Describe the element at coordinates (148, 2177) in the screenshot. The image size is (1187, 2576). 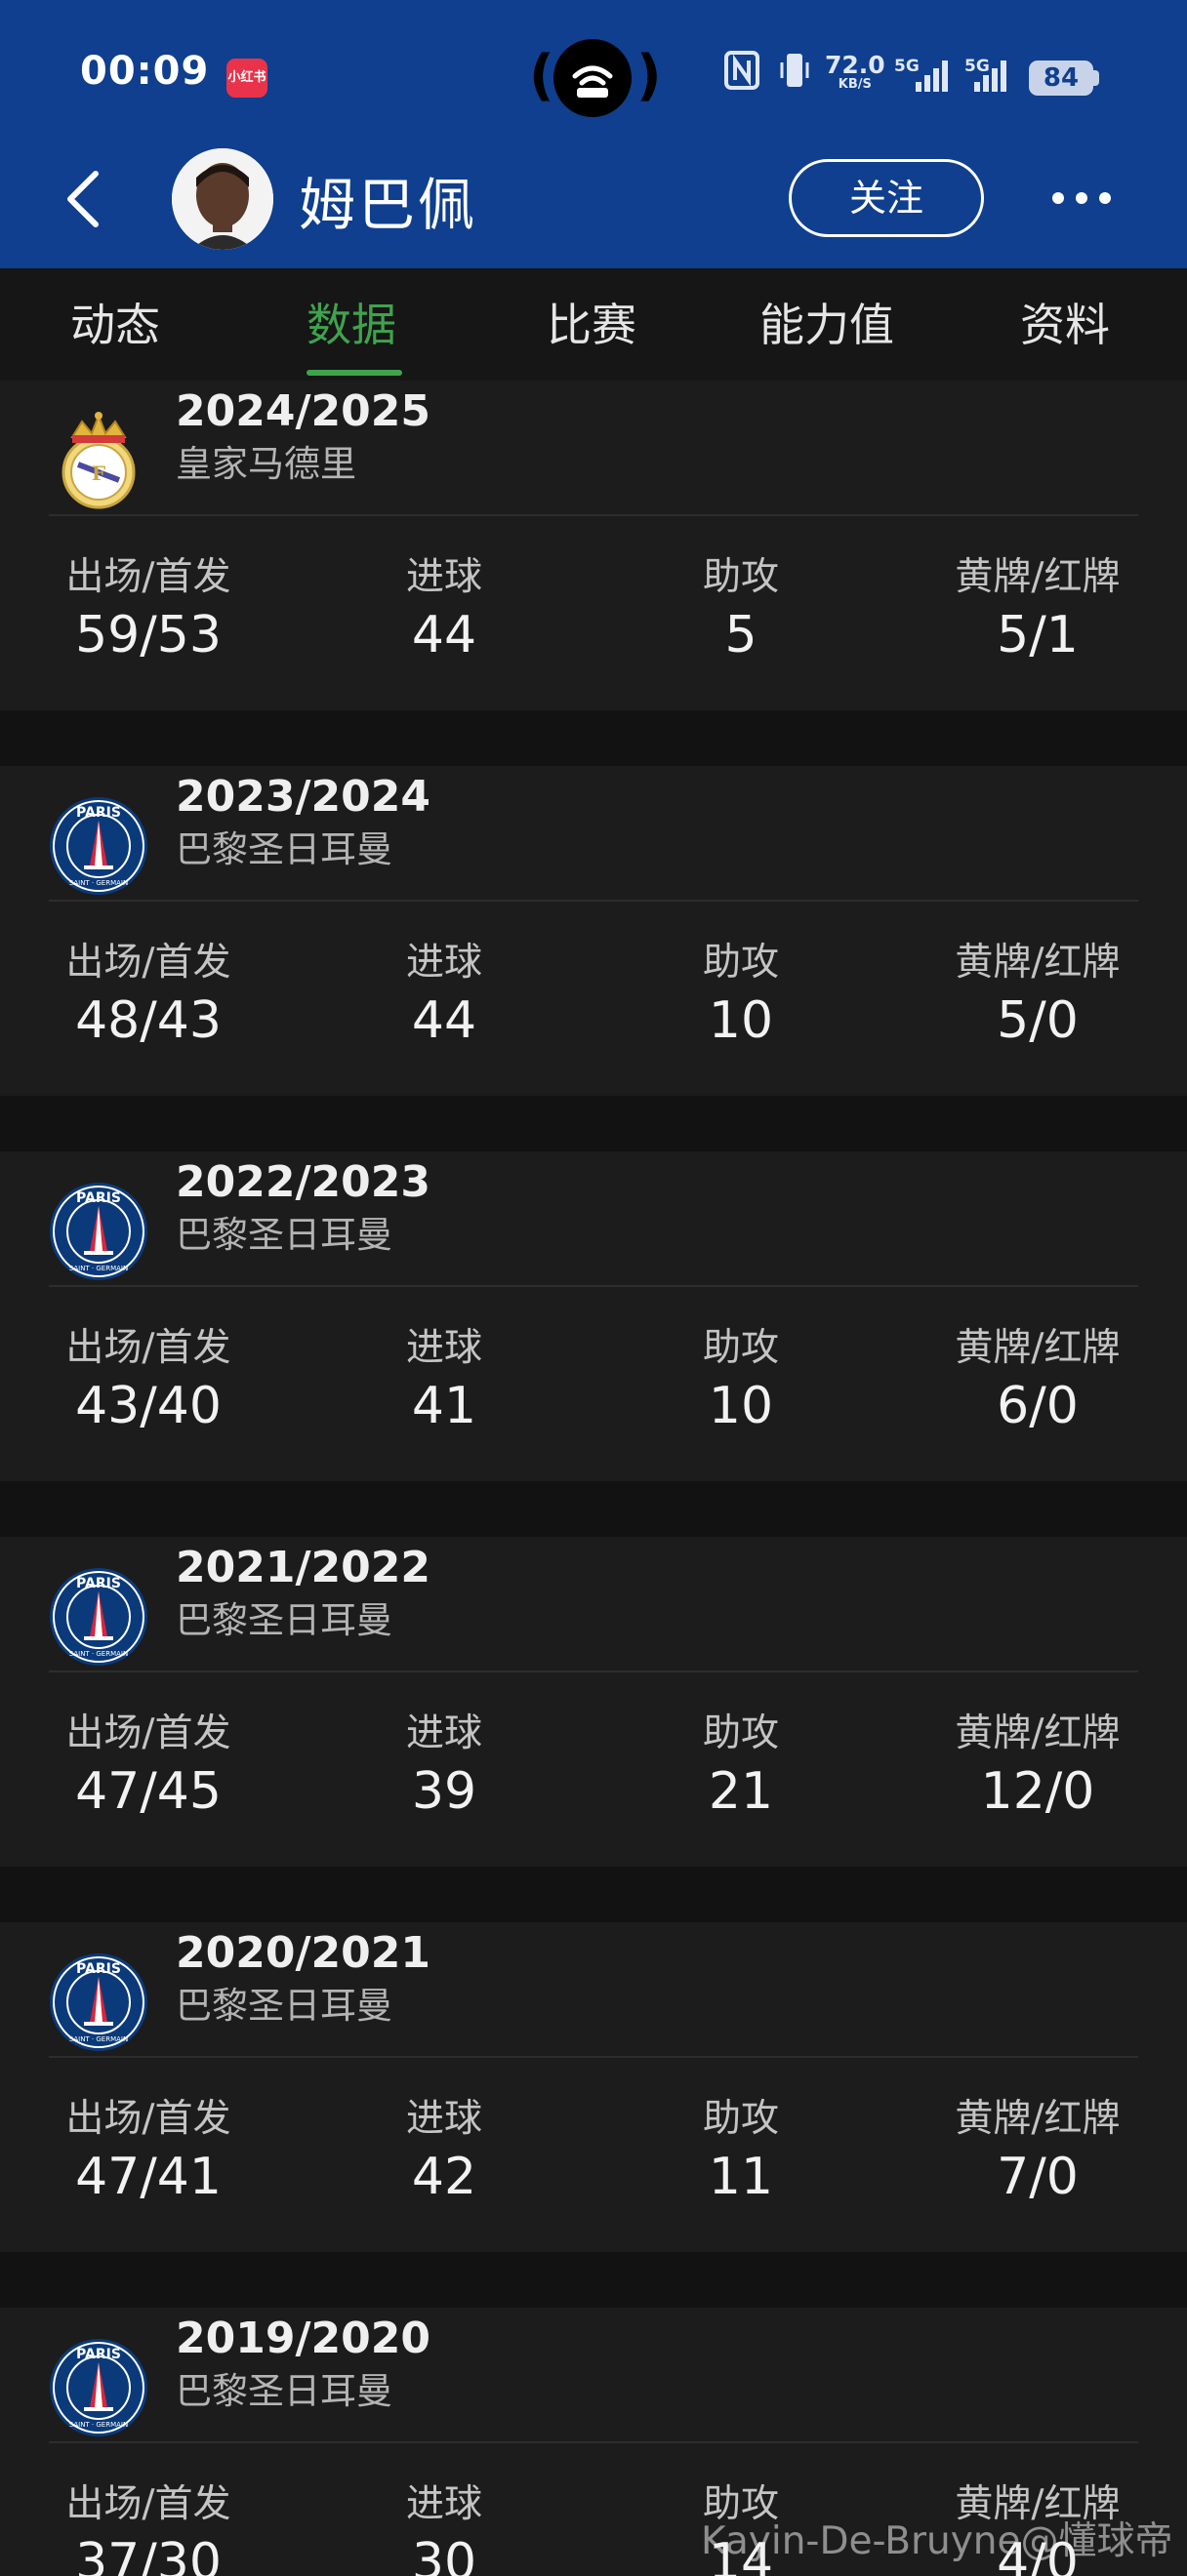
I see `stat-value: 47/41` at that location.